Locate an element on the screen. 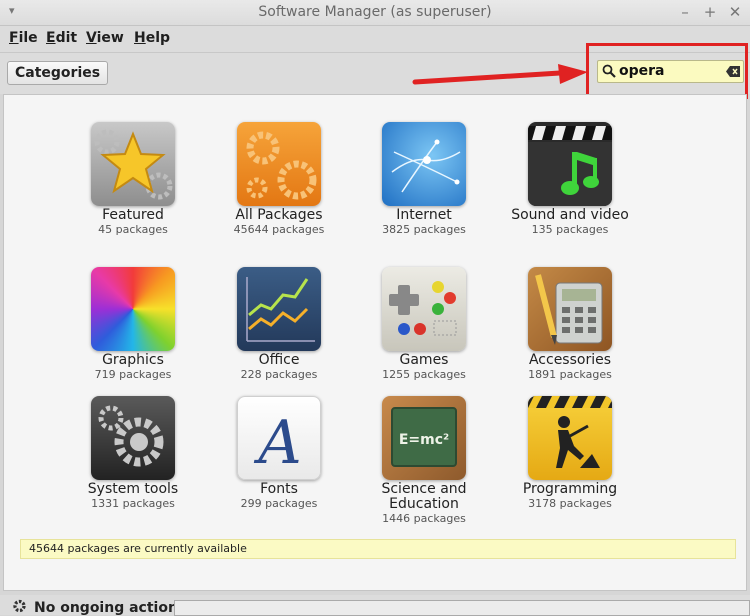  line-chart-icon is located at coordinates (279, 309).